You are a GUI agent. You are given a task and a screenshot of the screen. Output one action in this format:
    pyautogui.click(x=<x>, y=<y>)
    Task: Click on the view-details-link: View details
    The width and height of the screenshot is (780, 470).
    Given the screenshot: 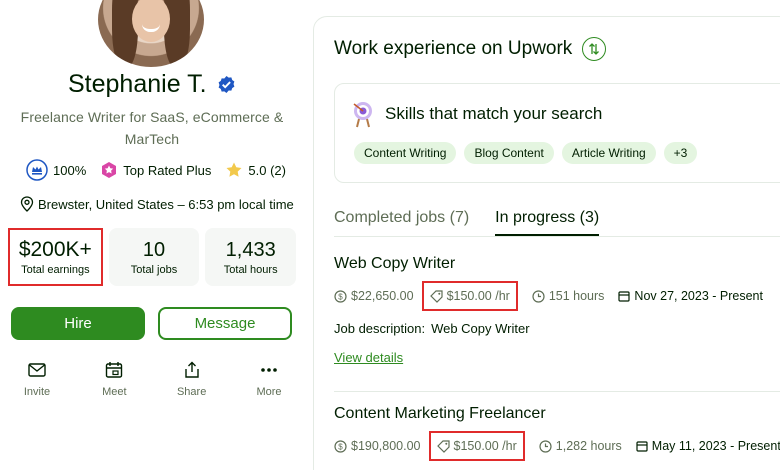 What is the action you would take?
    pyautogui.click(x=557, y=357)
    